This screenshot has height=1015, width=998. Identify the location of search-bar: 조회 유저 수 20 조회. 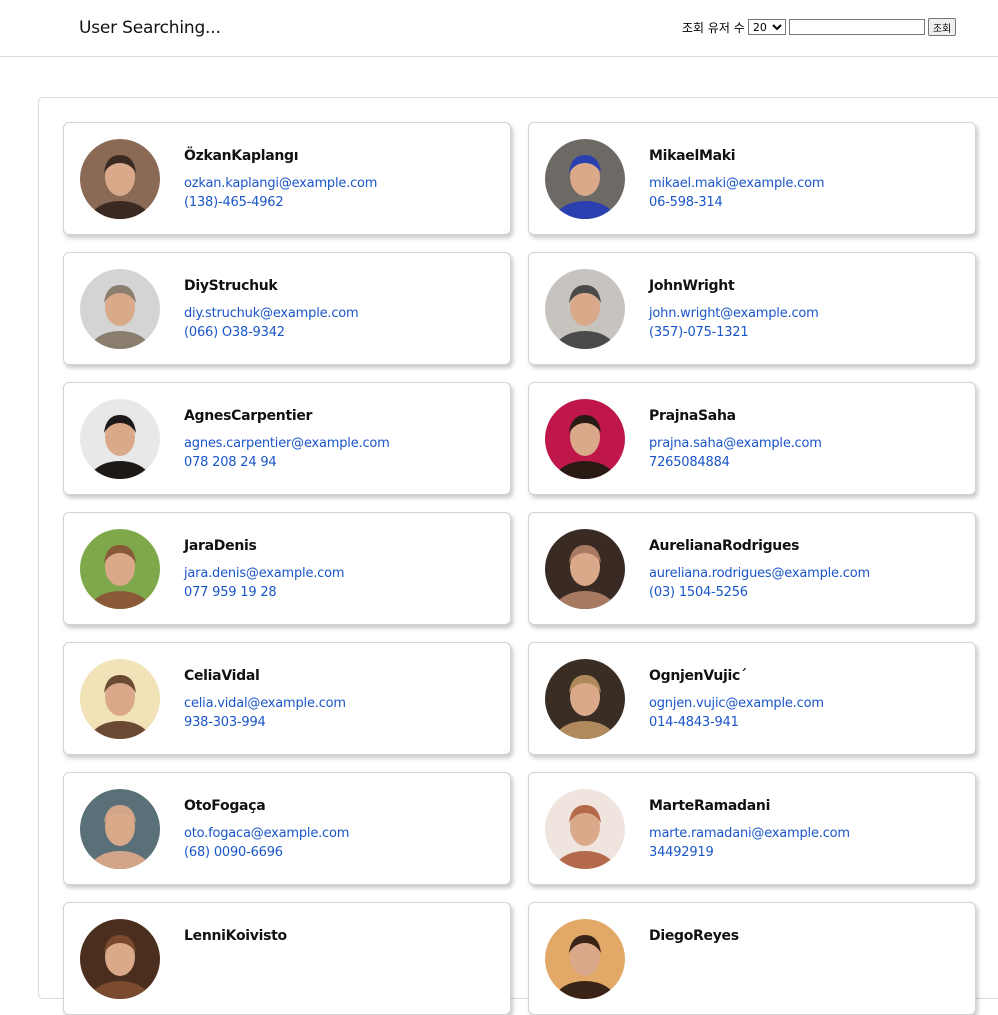
(819, 27).